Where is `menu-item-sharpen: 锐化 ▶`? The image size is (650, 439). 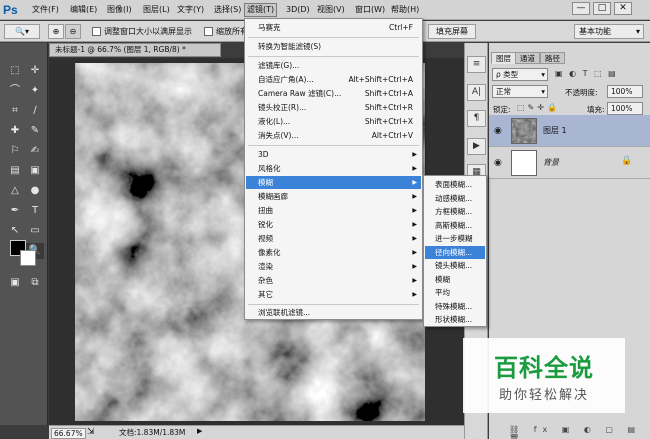
menu-item-sharpen: 锐化 ▶ is located at coordinates (333, 224).